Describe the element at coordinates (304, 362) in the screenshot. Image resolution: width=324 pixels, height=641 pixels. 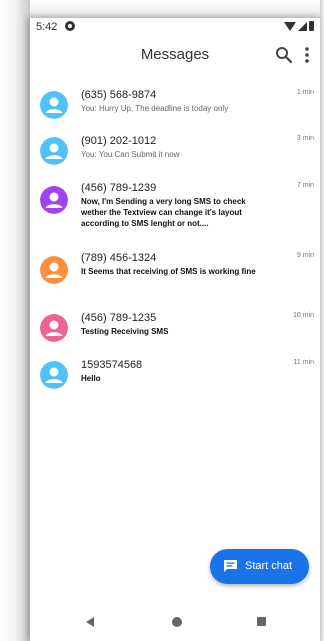
I see `message-time: 11 min` at that location.